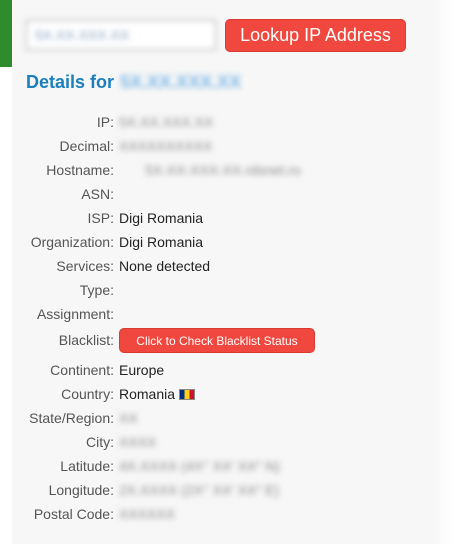 The height and width of the screenshot is (544, 456). What do you see at coordinates (142, 370) in the screenshot?
I see `row-value: Europe` at bounding box center [142, 370].